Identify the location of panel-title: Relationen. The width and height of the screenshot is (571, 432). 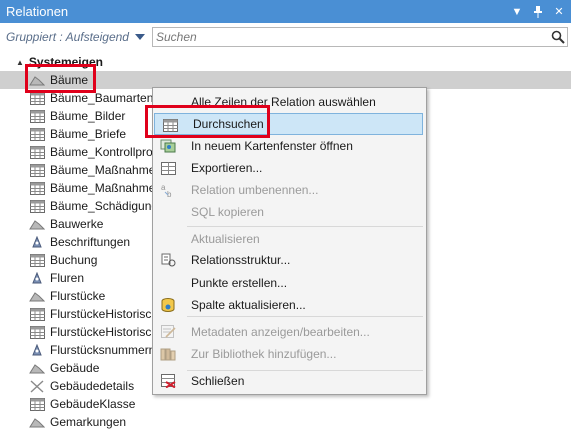
(37, 11).